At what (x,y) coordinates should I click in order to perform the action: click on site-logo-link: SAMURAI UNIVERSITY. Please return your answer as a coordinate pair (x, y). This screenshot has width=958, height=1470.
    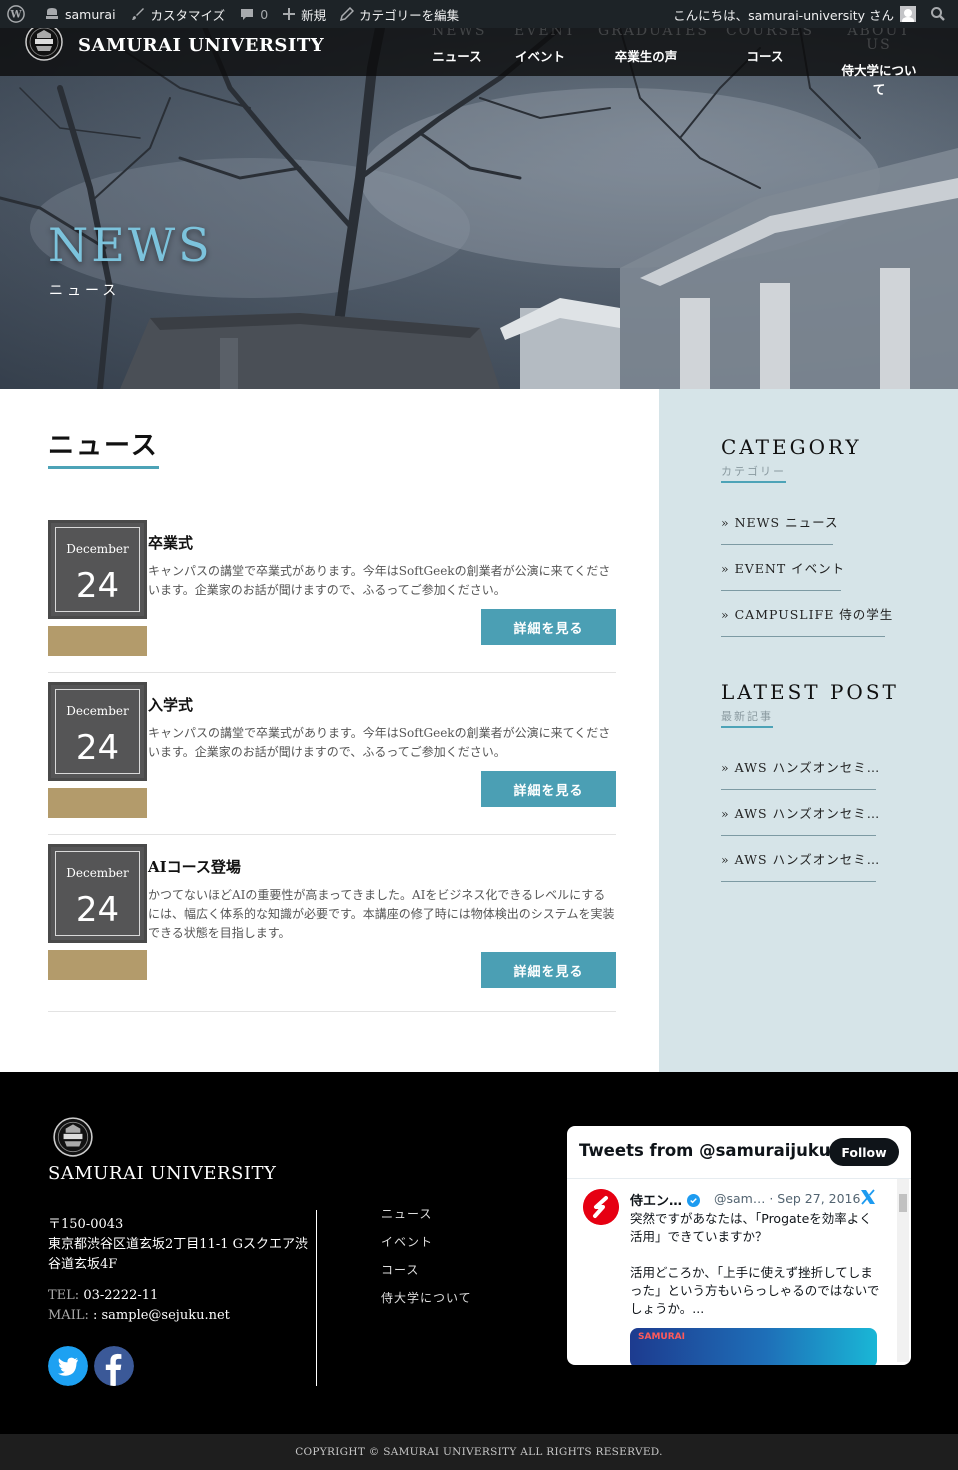
    Looking at the image, I should click on (174, 42).